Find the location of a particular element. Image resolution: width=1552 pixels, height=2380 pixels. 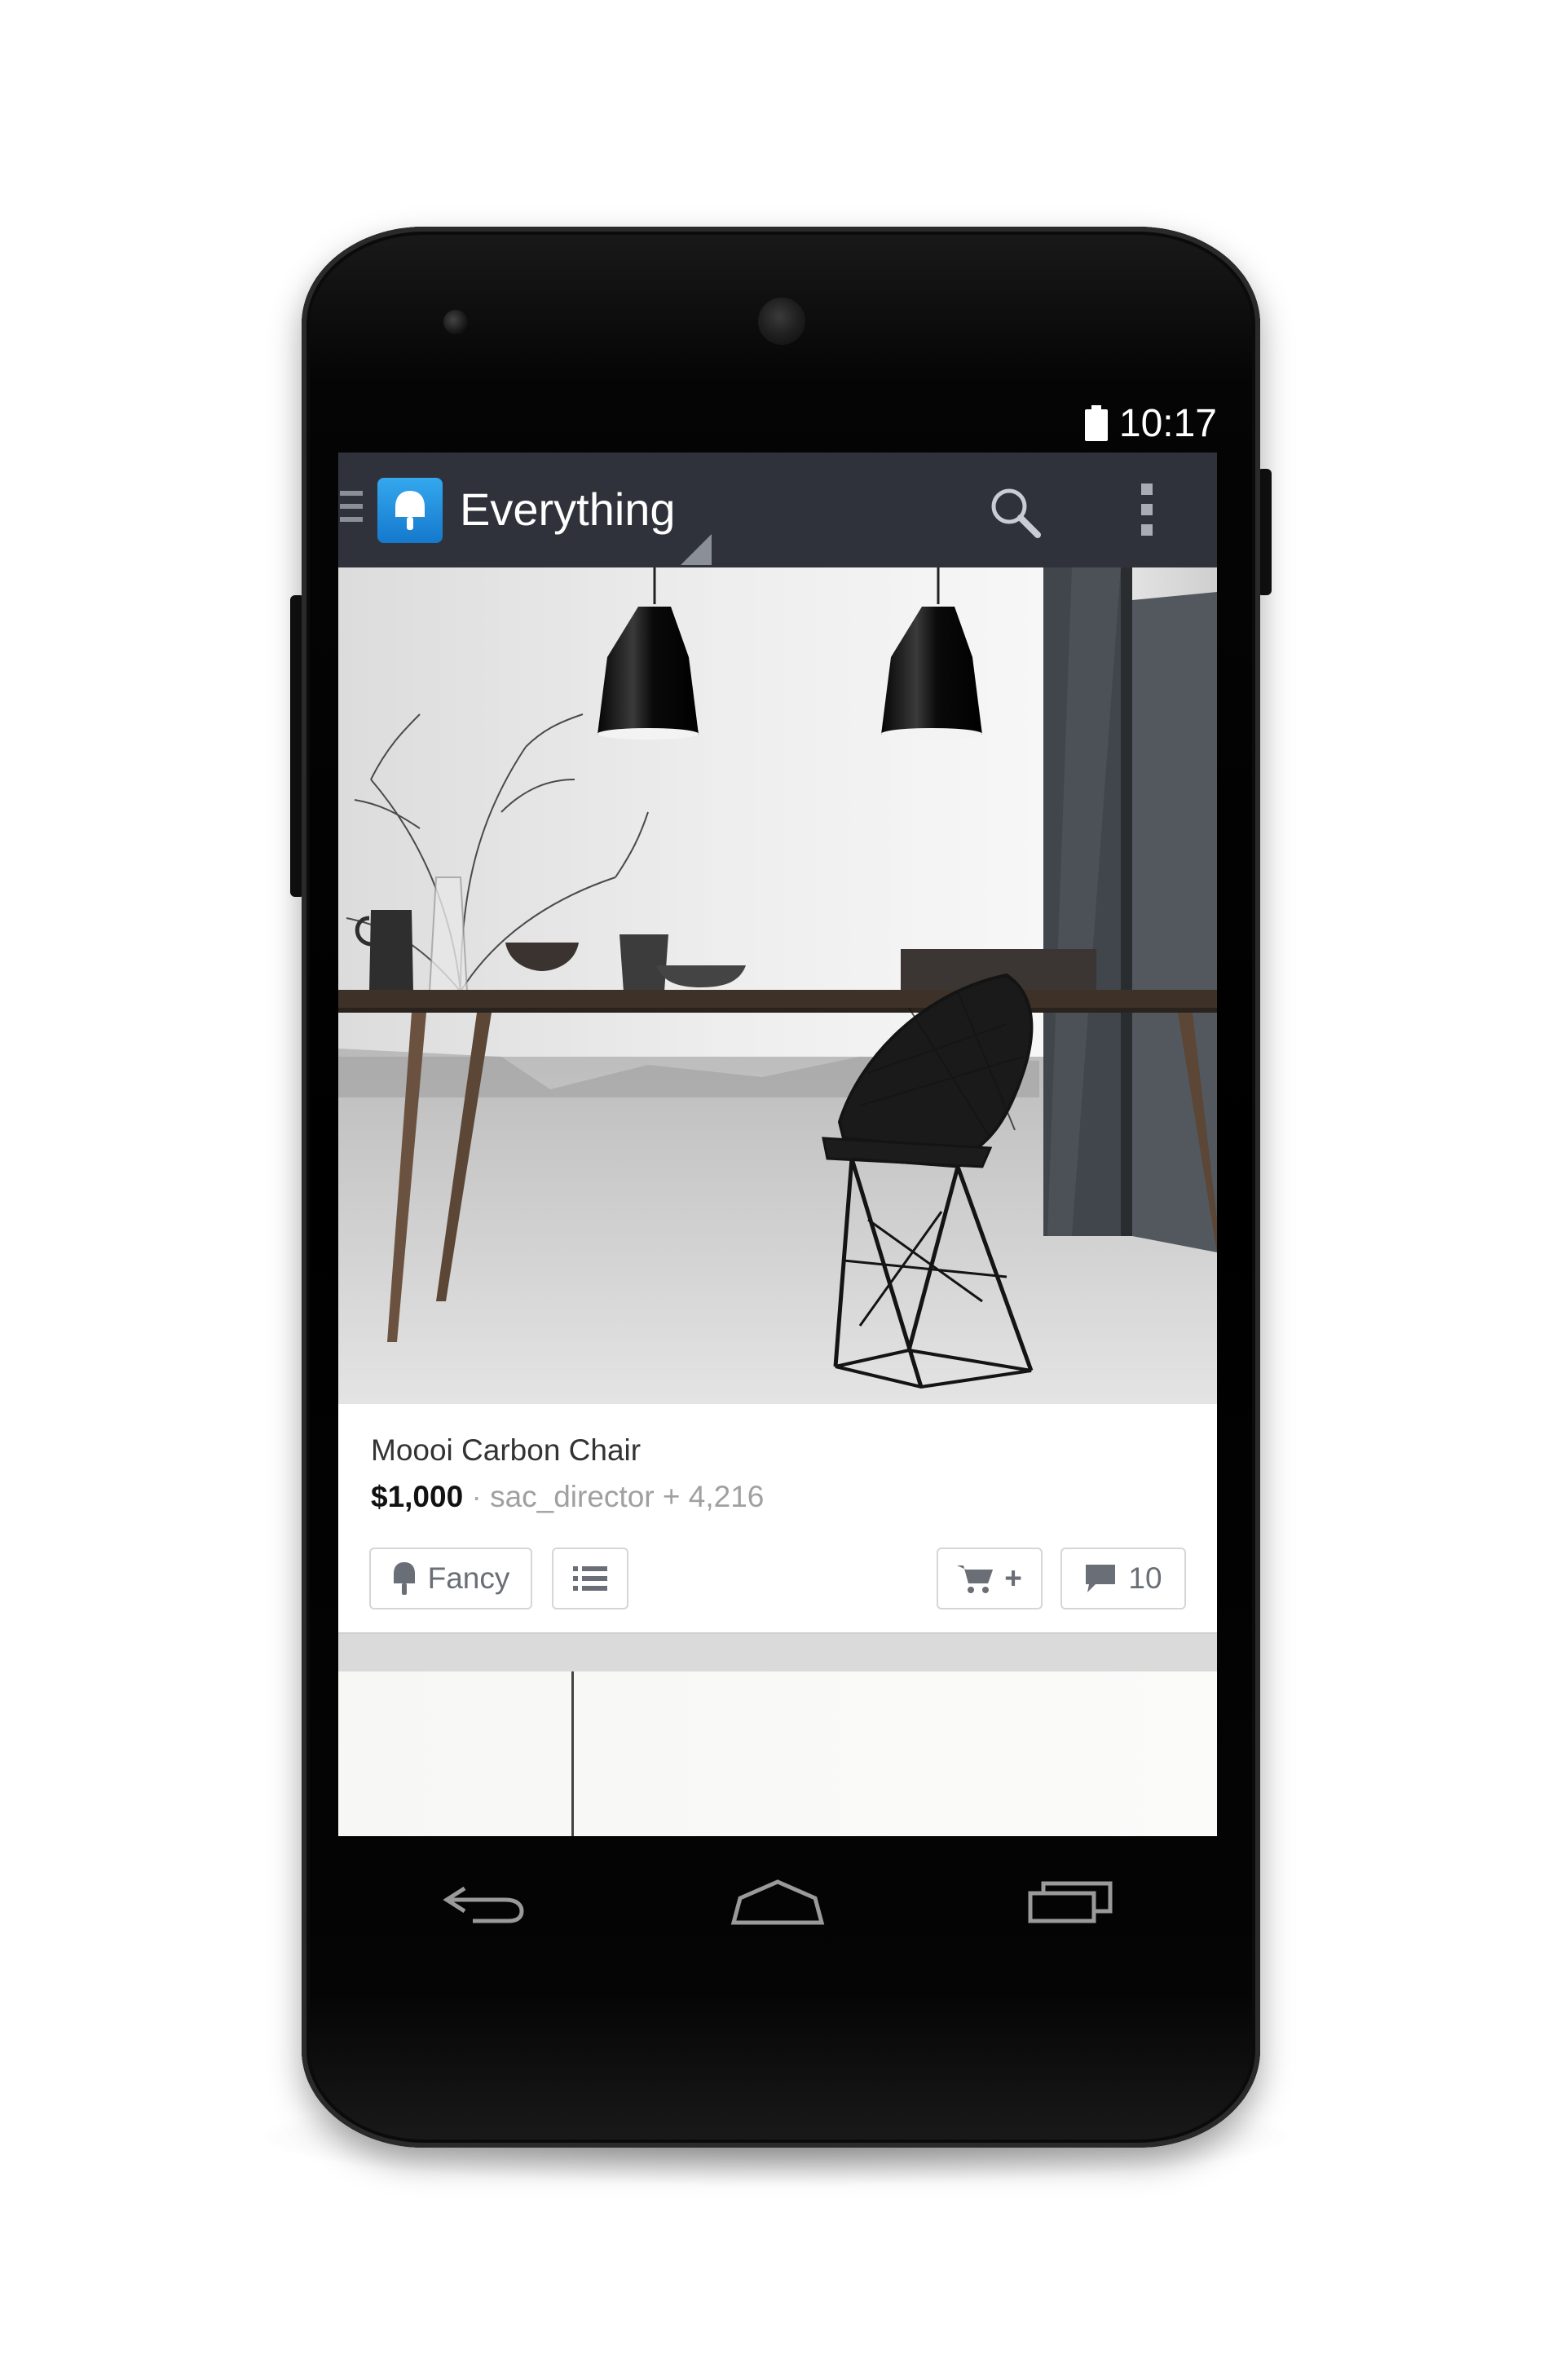

back-button is located at coordinates (485, 1902).